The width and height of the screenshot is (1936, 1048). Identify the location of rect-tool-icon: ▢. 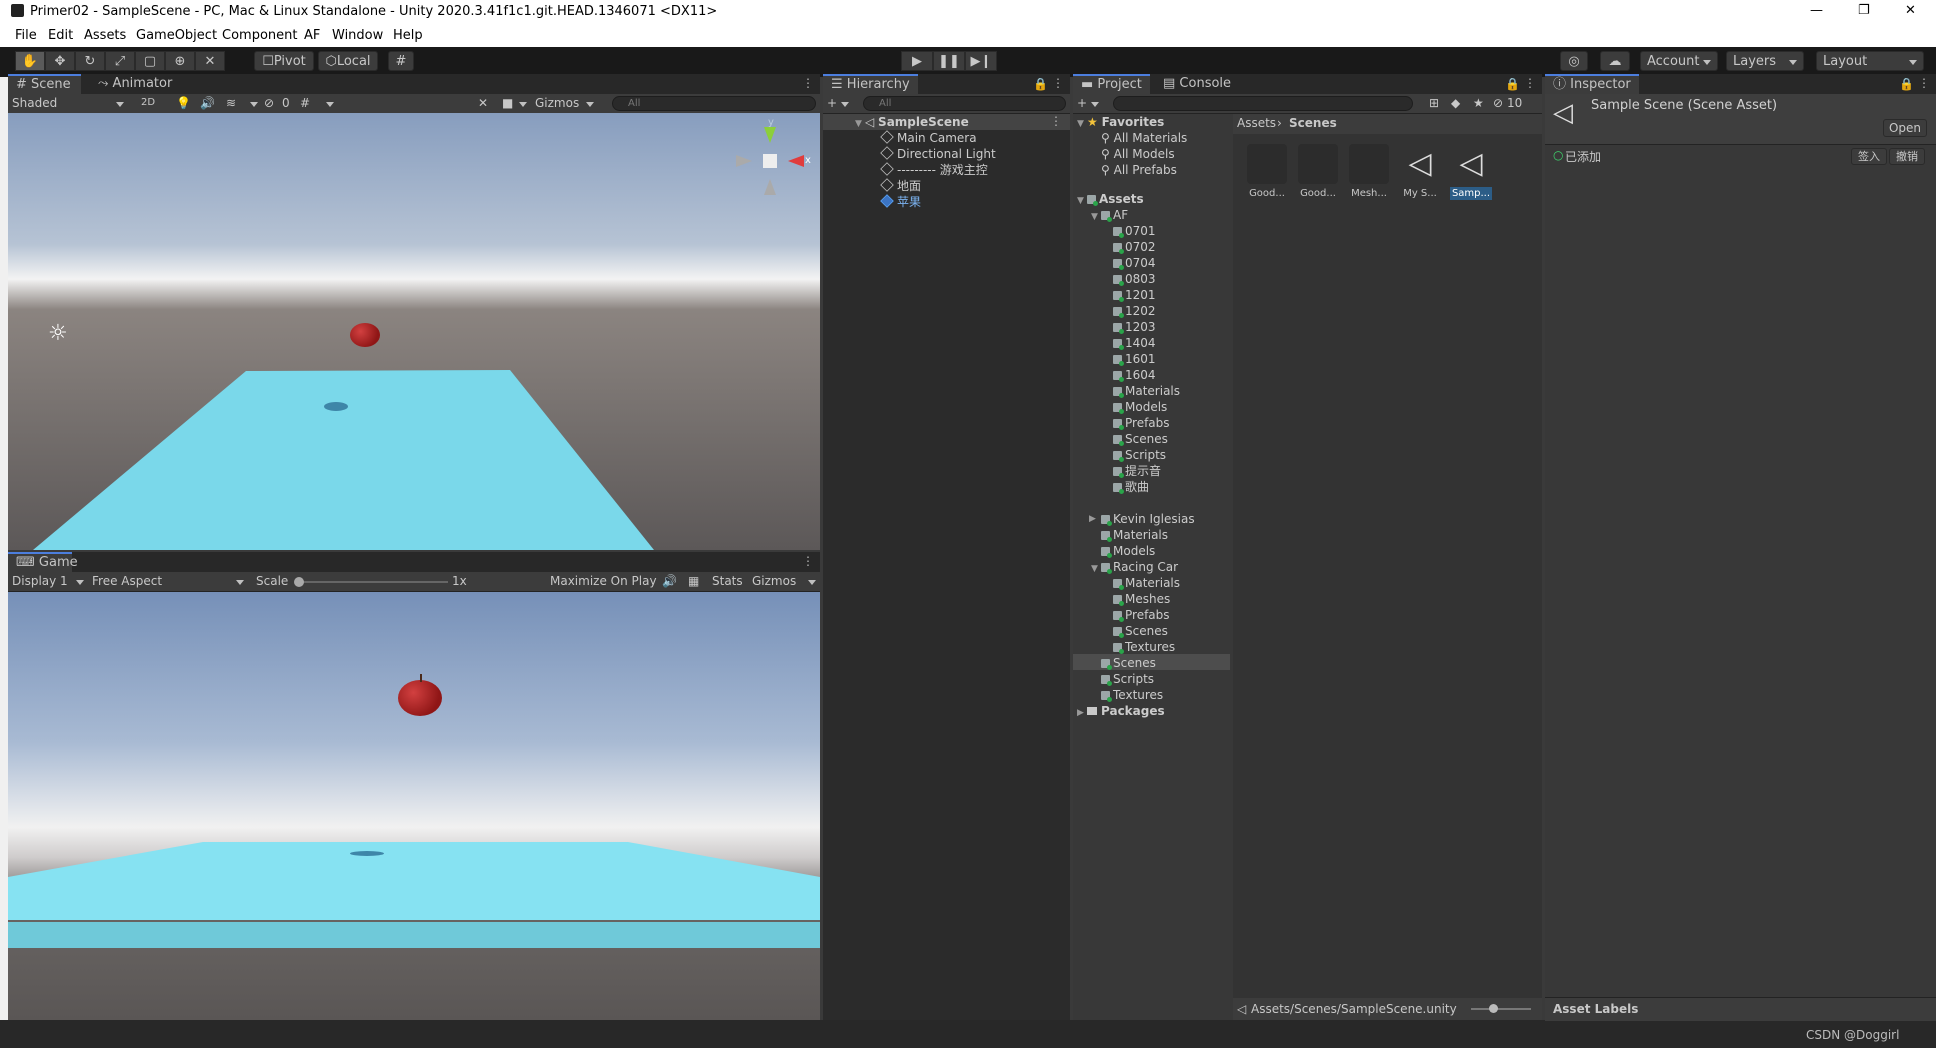
(150, 61).